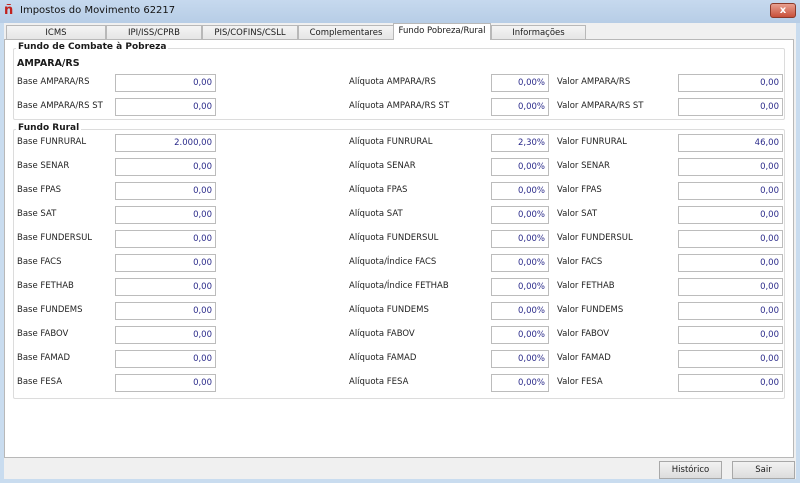 This screenshot has height=483, width=800. I want to click on aliquota-label: Alíquota FUNDERSUL, so click(394, 238).